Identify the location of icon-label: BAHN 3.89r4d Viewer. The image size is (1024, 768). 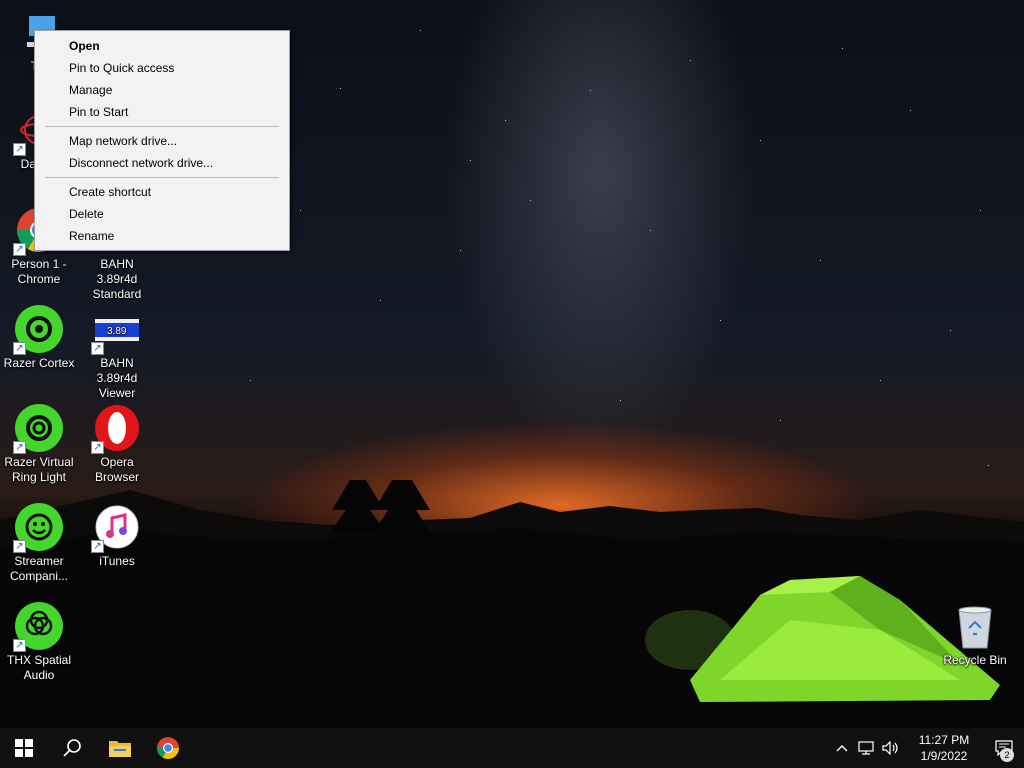
(117, 378).